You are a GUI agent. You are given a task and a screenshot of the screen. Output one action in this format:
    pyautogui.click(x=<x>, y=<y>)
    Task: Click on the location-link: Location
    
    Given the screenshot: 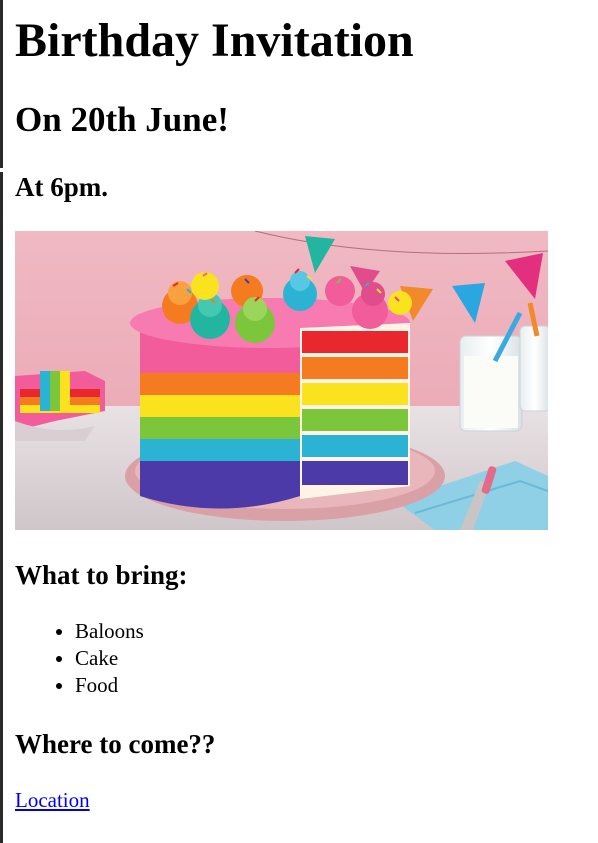 What is the action you would take?
    pyautogui.click(x=52, y=800)
    